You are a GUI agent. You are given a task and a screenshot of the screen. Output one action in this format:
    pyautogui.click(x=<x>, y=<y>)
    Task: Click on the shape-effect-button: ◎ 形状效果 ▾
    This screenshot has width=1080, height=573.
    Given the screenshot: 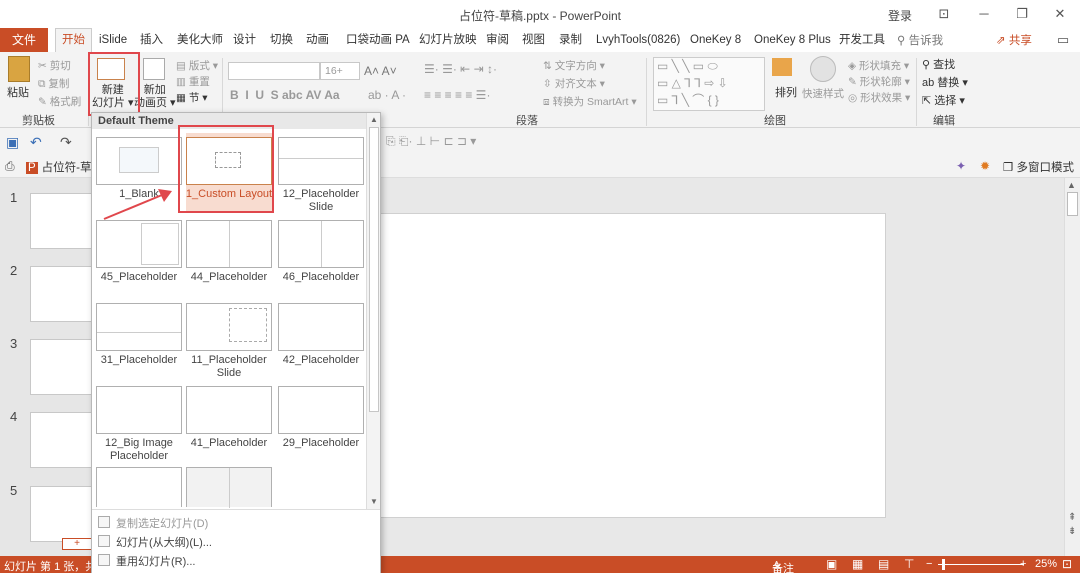 What is the action you would take?
    pyautogui.click(x=879, y=97)
    